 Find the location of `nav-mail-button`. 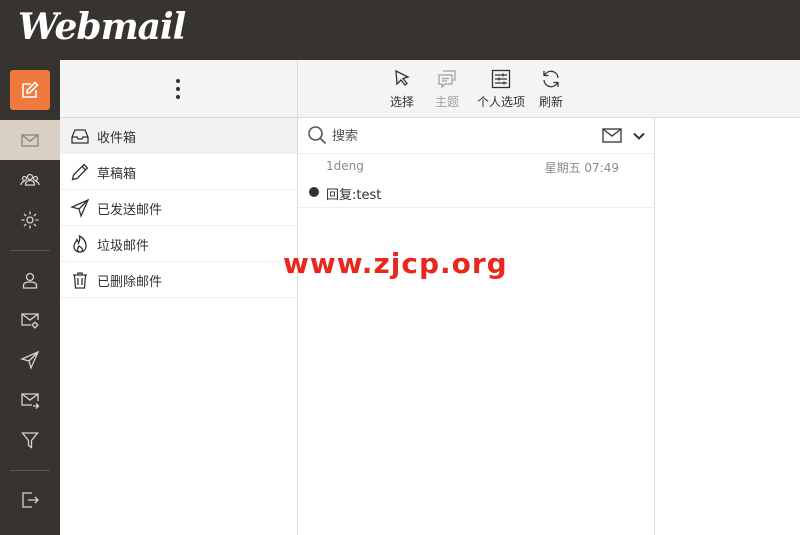

nav-mail-button is located at coordinates (30, 140).